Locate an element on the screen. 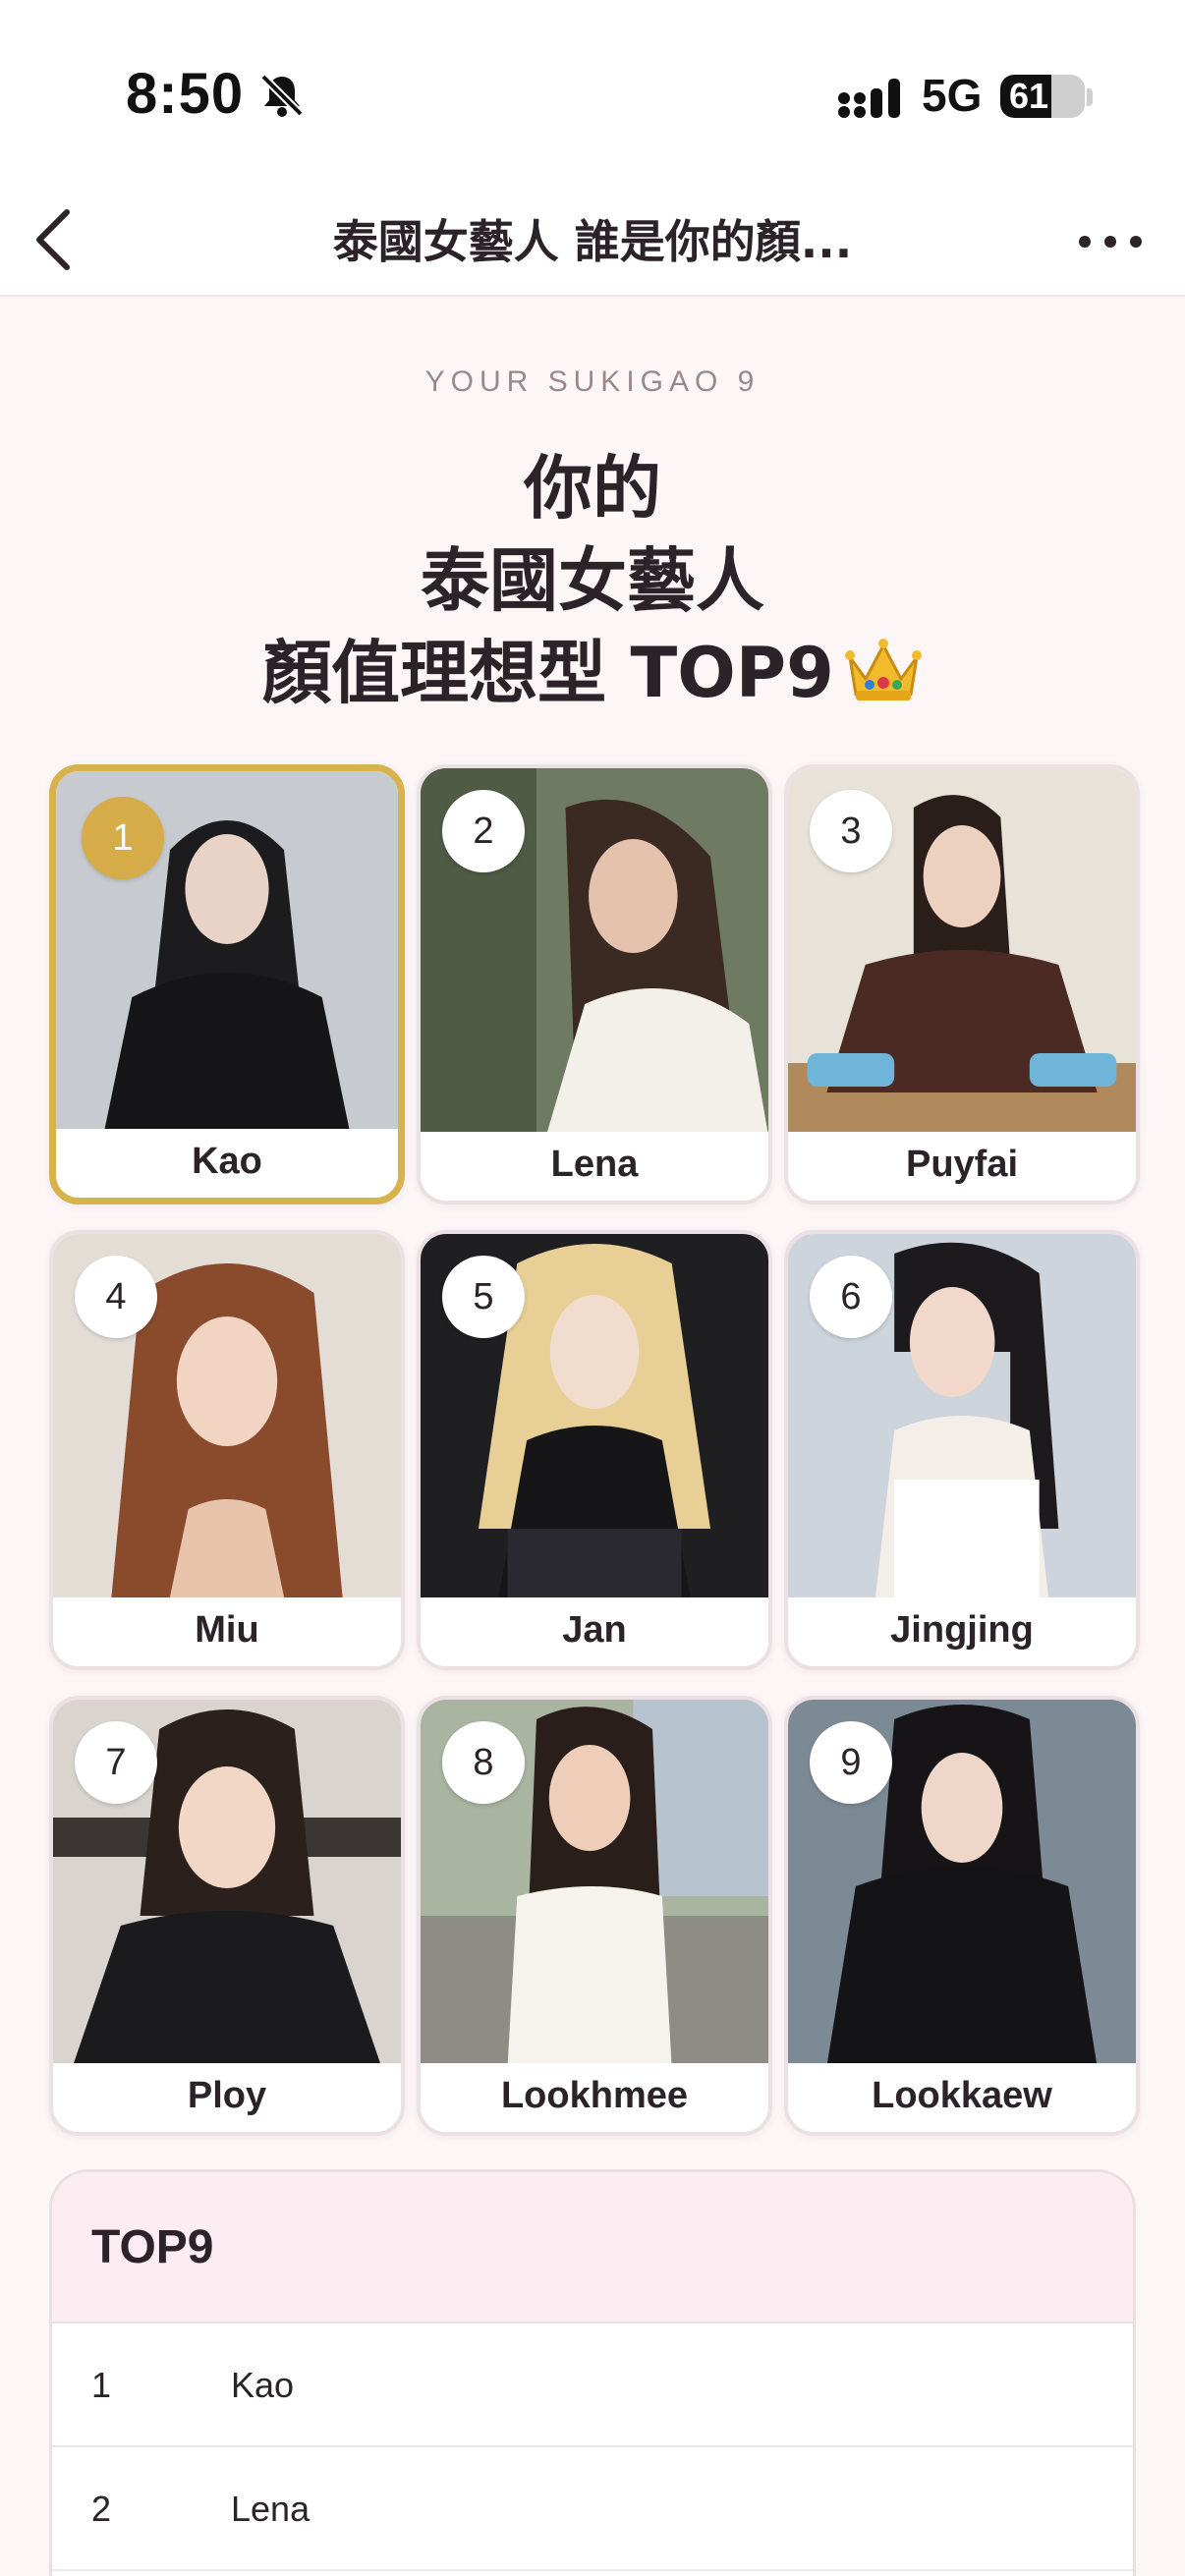 This screenshot has width=1185, height=2576. row-name: Lena is located at coordinates (271, 2509).